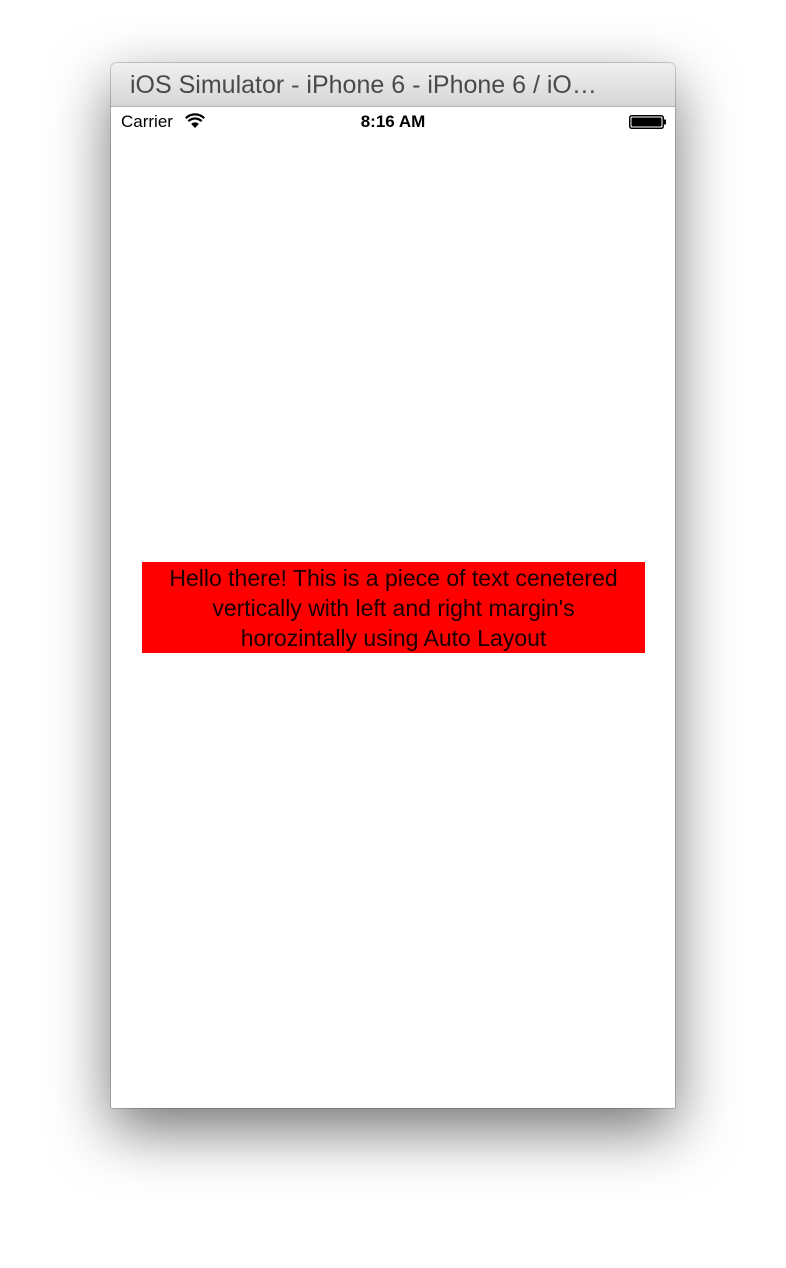 The height and width of the screenshot is (1268, 786). Describe the element at coordinates (647, 122) in the screenshot. I see `battery-icon` at that location.